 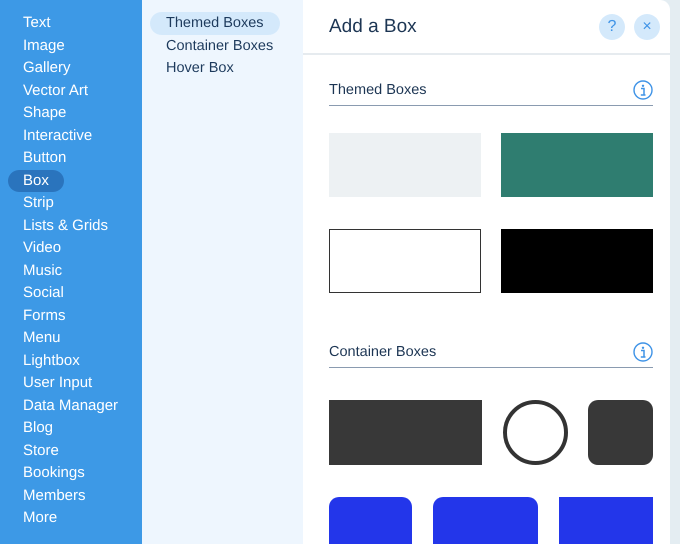 What do you see at coordinates (43, 293) in the screenshot?
I see `category-item: Social` at bounding box center [43, 293].